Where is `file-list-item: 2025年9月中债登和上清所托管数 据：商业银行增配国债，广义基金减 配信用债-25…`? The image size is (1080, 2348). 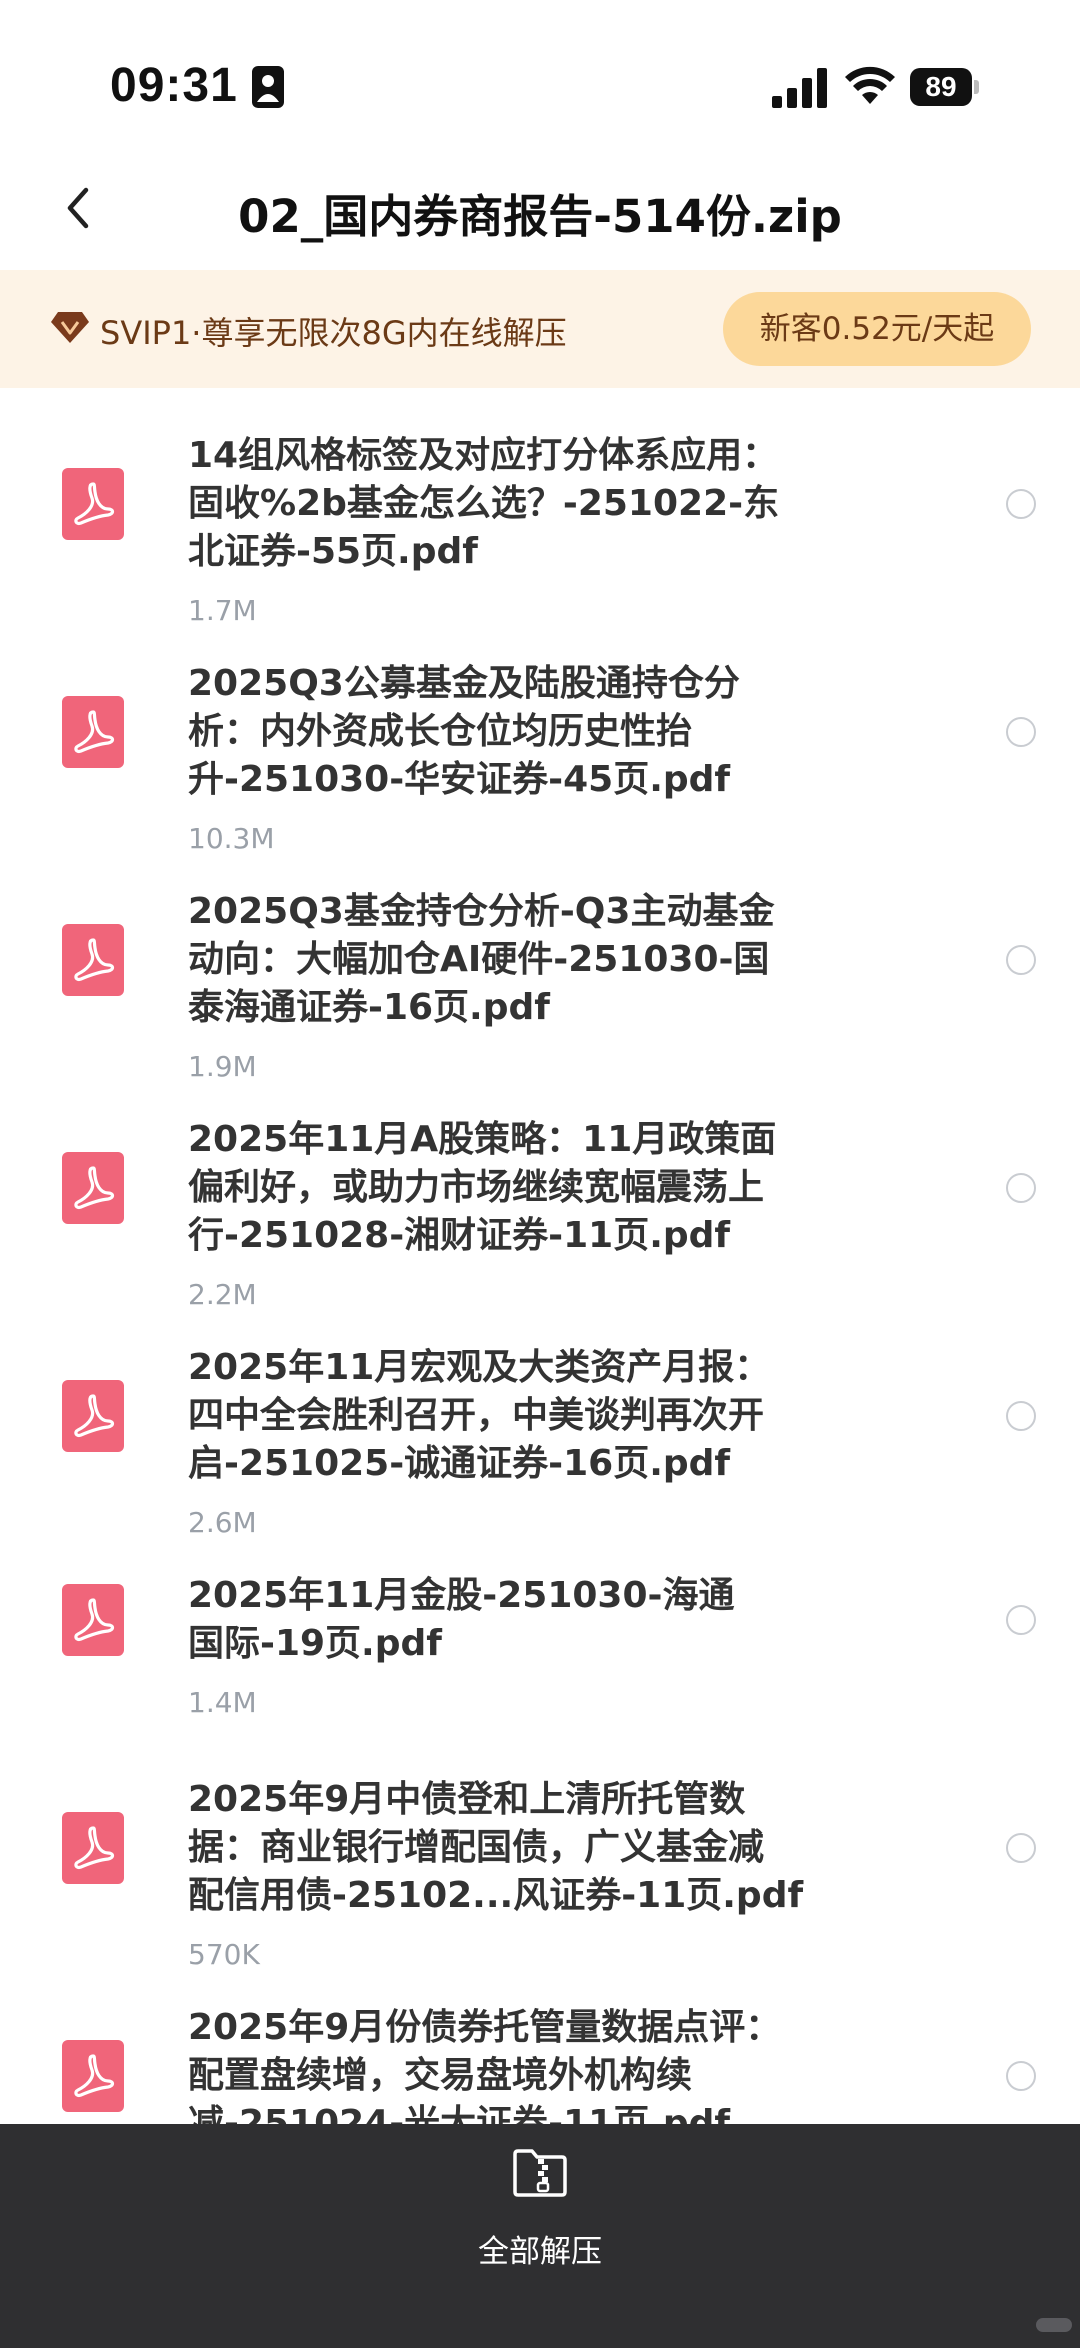
file-list-item: 2025年9月中债登和上清所托管数 据：商业银行增配国债，广义基金减 配信用债-25… is located at coordinates (540, 1851).